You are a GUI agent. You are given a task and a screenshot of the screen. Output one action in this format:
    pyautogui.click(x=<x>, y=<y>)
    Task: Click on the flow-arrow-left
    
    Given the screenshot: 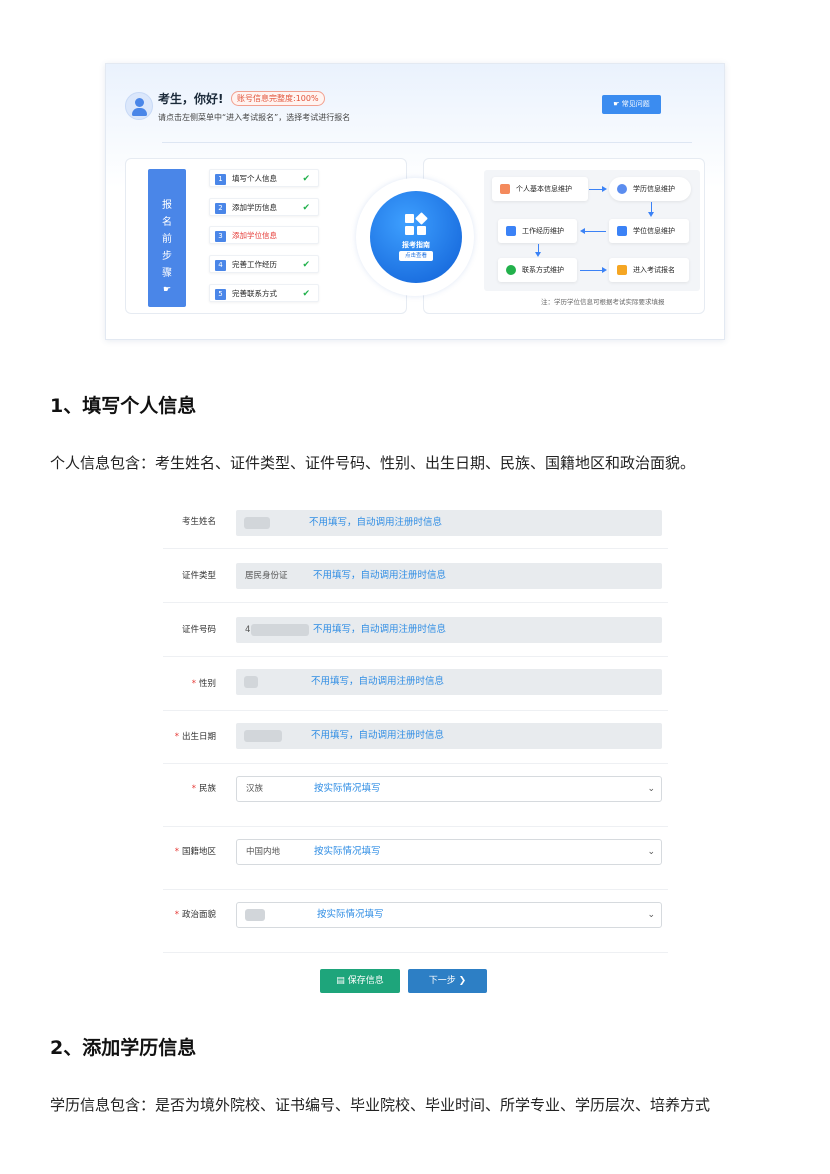 What is the action you would take?
    pyautogui.click(x=593, y=231)
    